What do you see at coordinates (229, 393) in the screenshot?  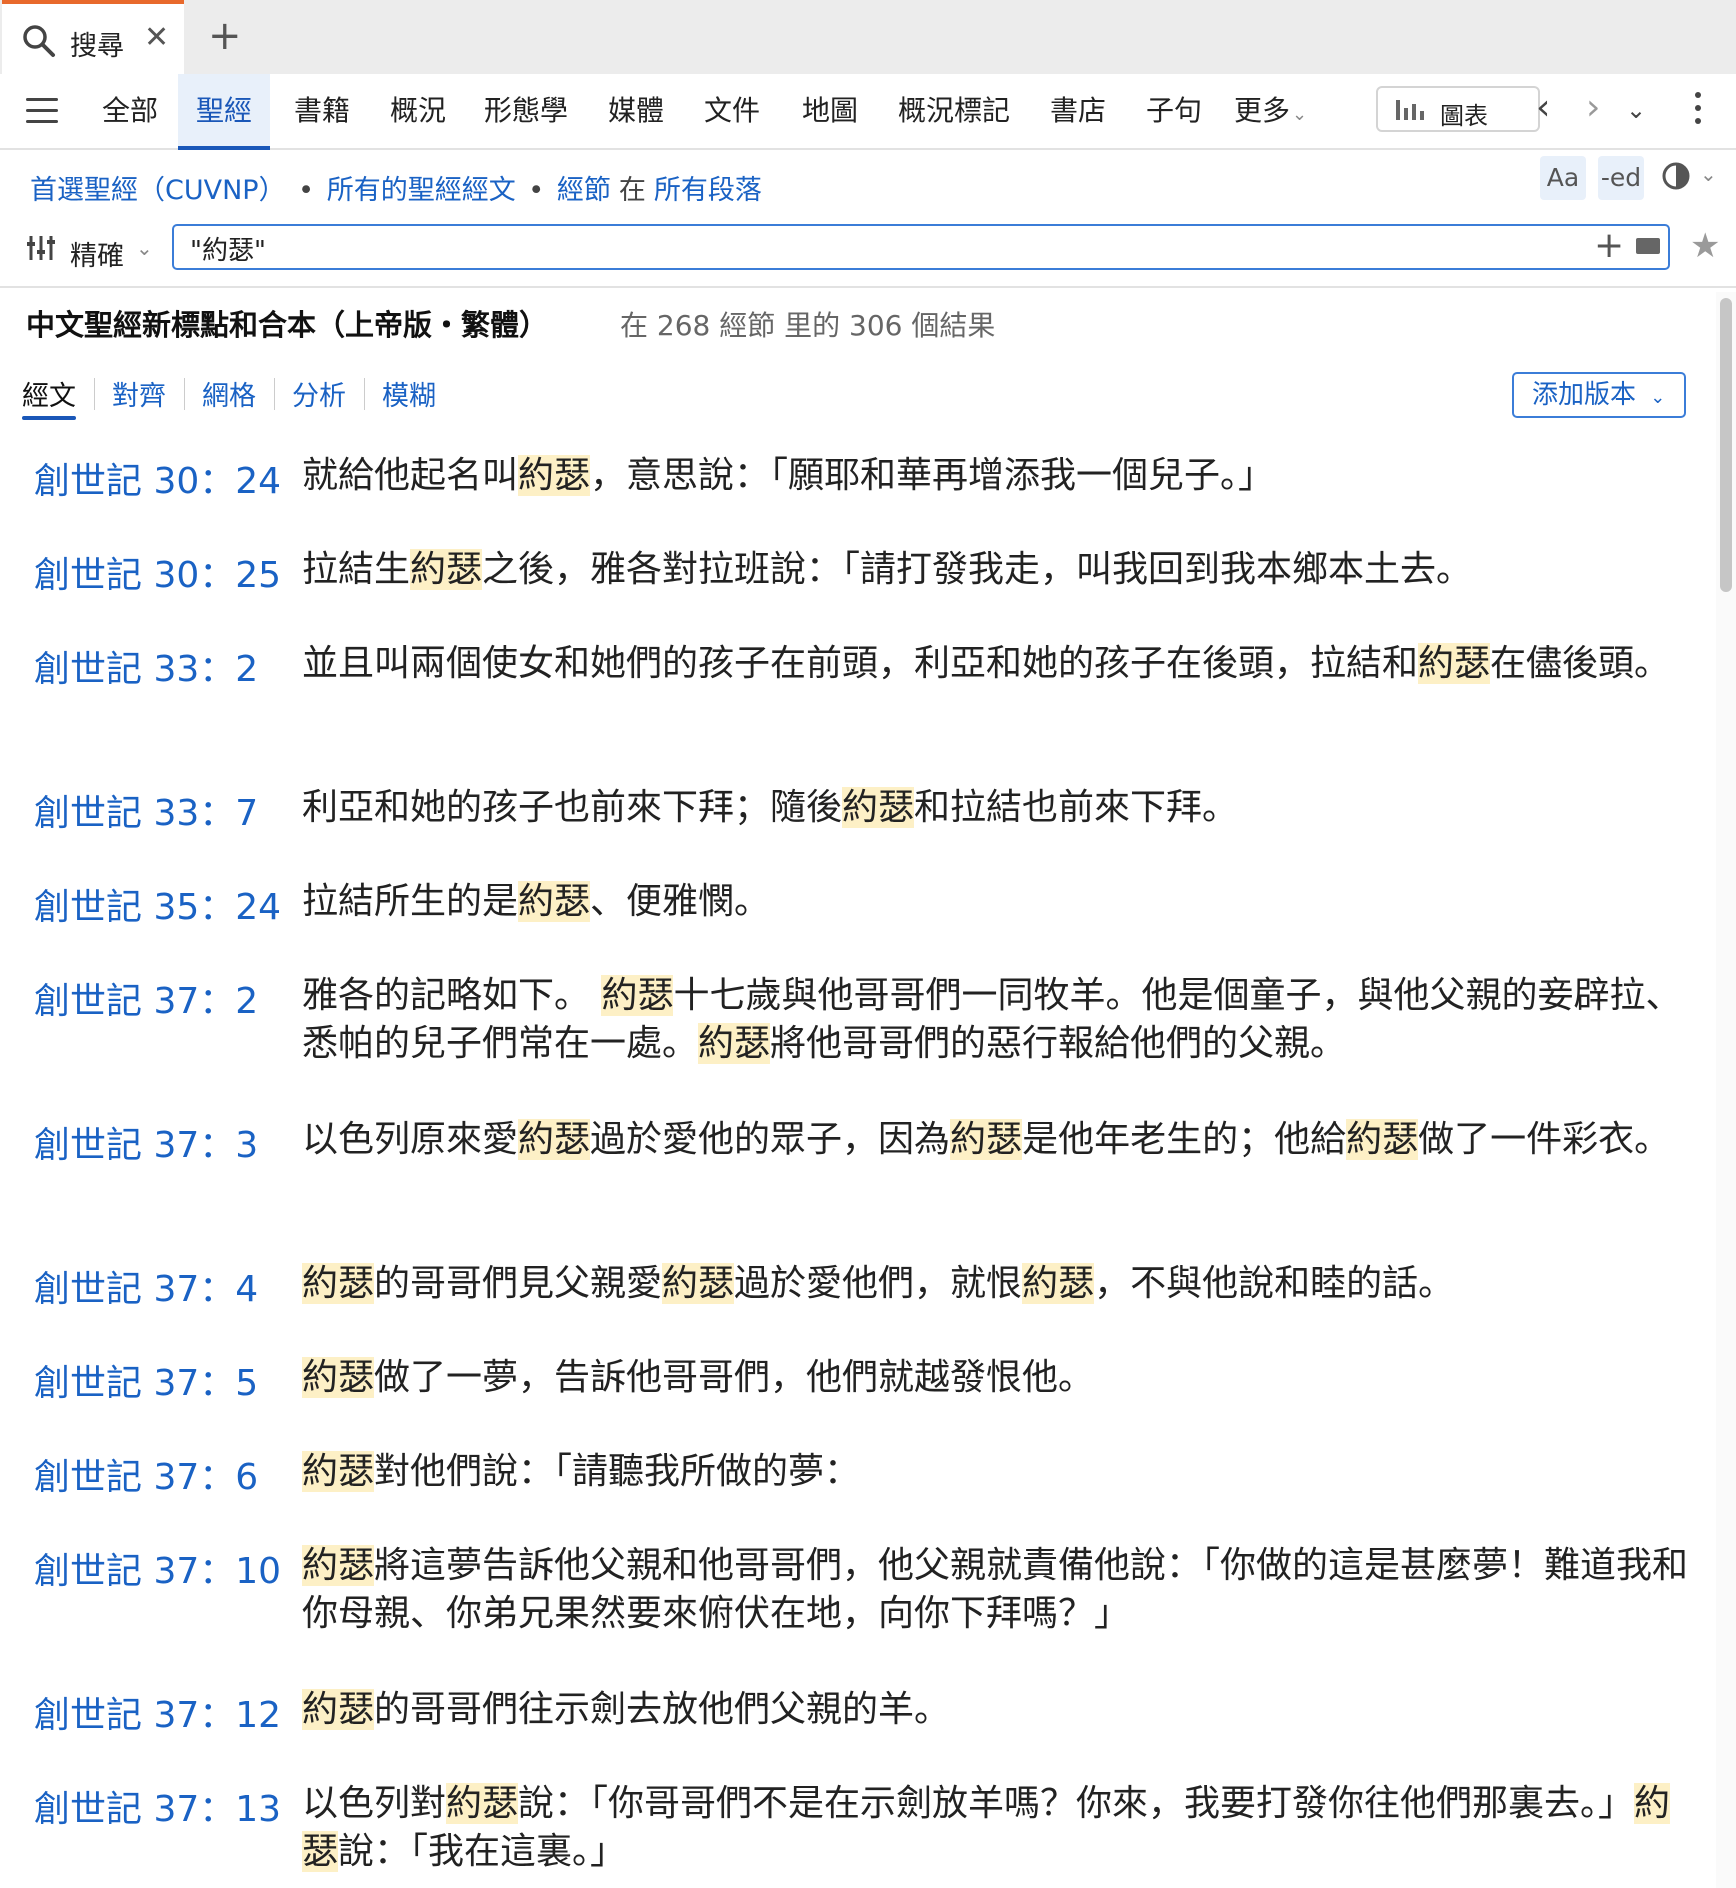 I see `tab-grid: 網格` at bounding box center [229, 393].